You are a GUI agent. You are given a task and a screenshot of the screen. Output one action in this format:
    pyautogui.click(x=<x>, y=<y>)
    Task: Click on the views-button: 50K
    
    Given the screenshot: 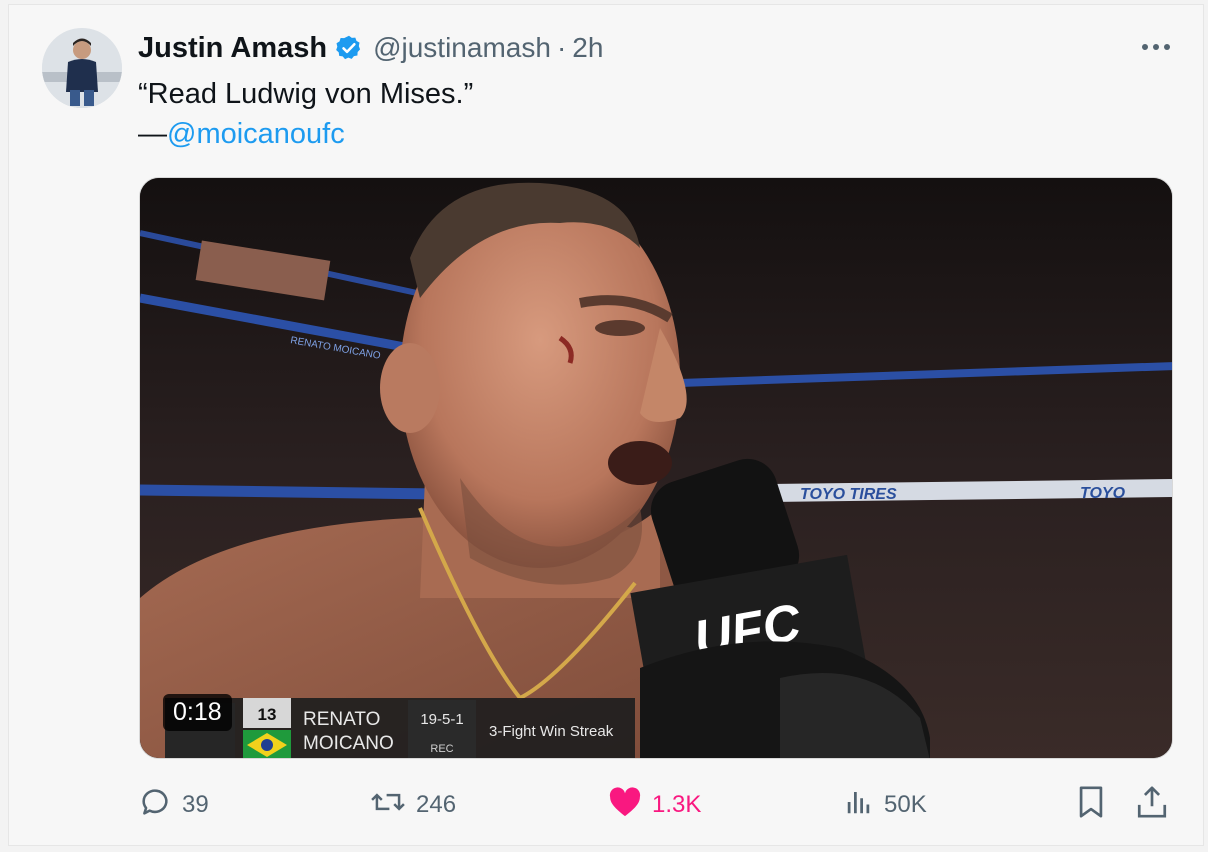 What is the action you would take?
    pyautogui.click(x=885, y=805)
    